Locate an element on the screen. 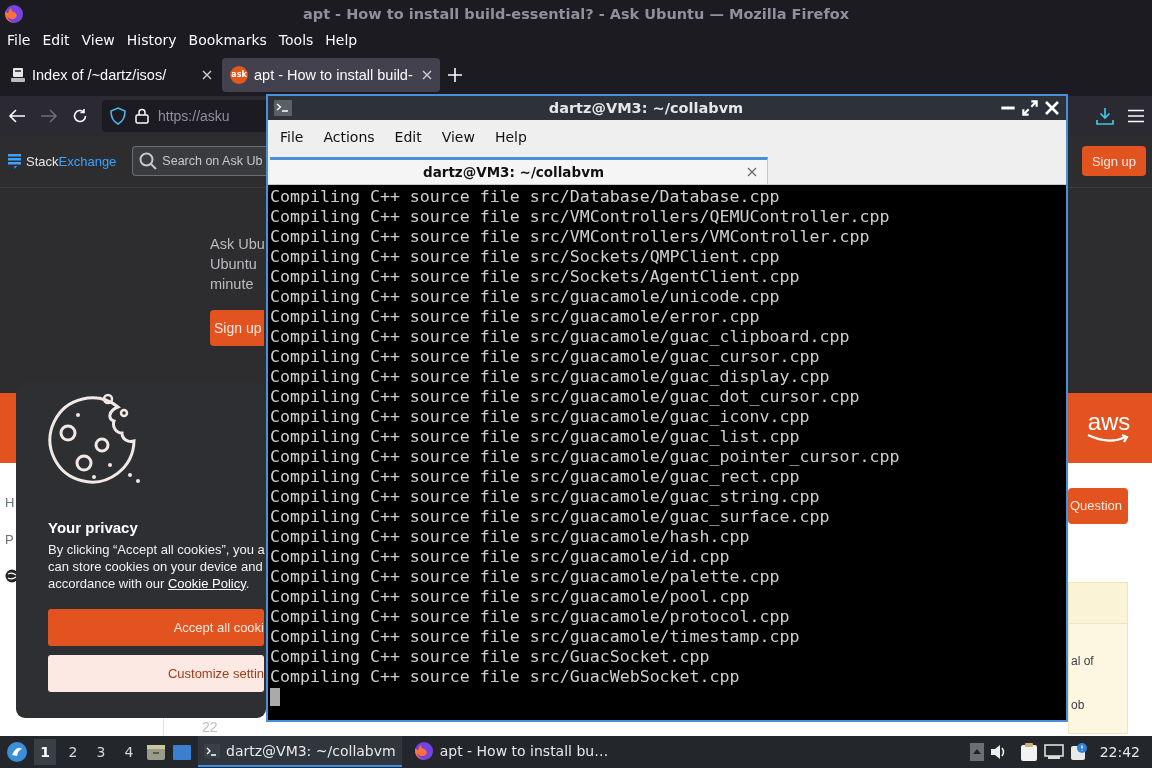  hero-text: minute is located at coordinates (232, 284).